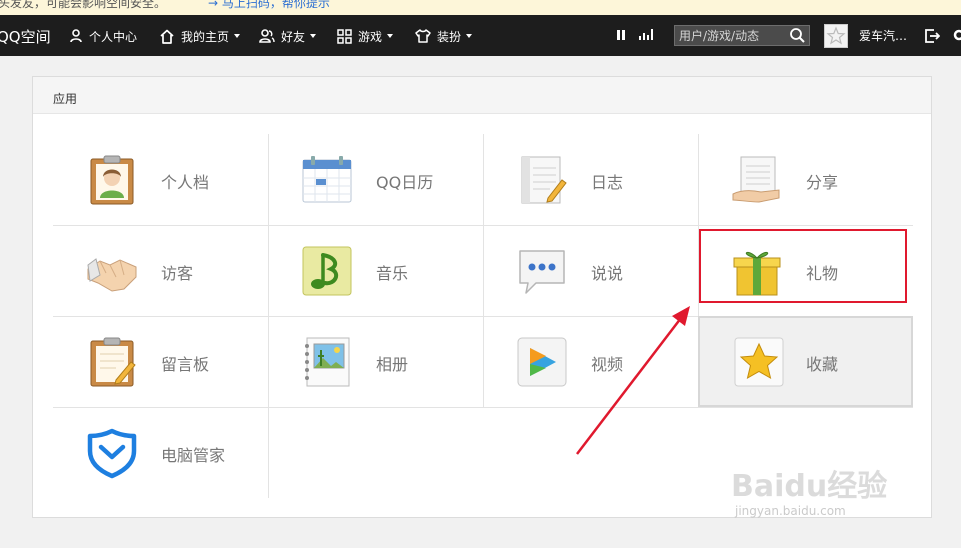 The image size is (961, 548). I want to click on music-note-icon, so click(327, 271).